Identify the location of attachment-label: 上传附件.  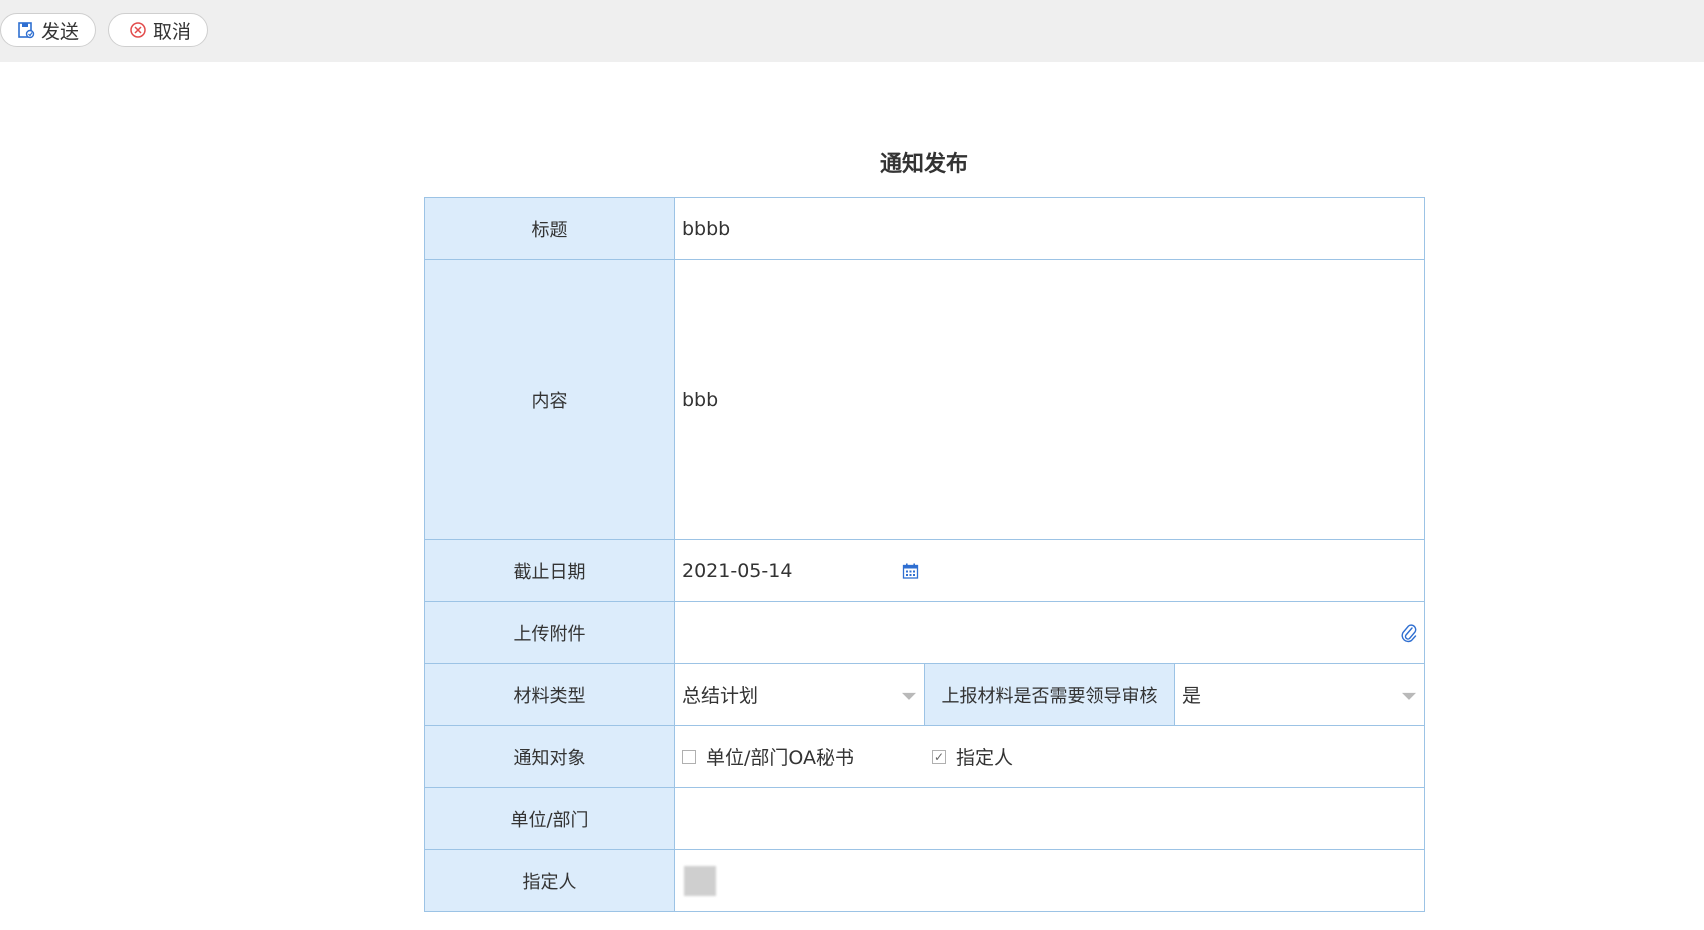
(549, 632).